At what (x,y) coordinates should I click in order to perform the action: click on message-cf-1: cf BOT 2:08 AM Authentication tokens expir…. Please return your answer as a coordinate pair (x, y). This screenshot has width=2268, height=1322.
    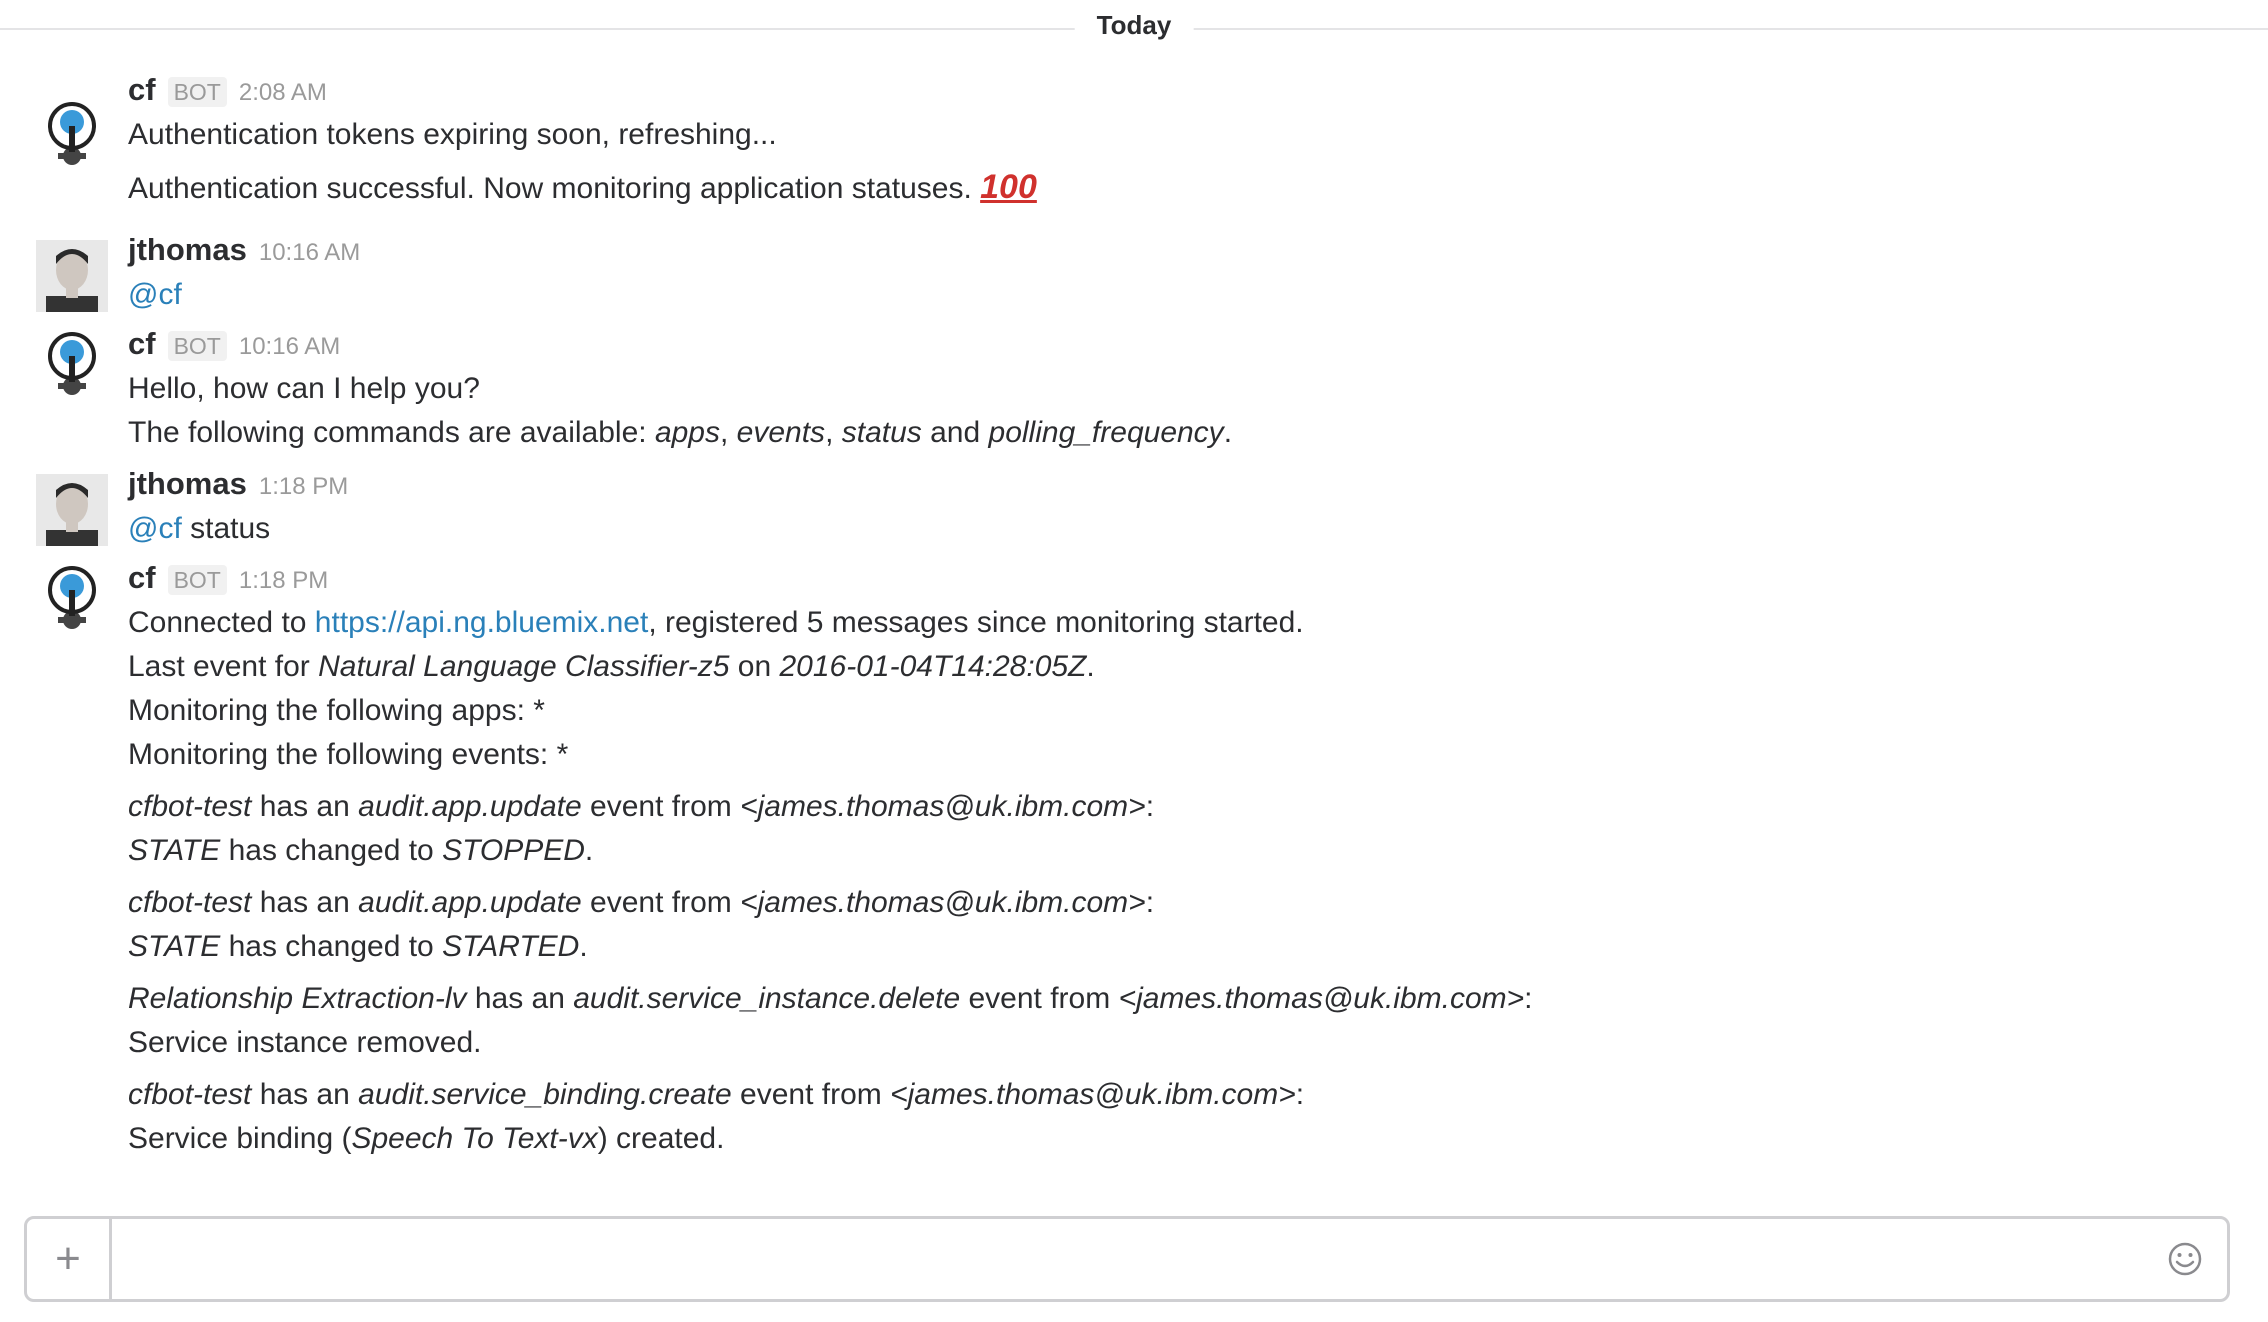
    Looking at the image, I should click on (1134, 150).